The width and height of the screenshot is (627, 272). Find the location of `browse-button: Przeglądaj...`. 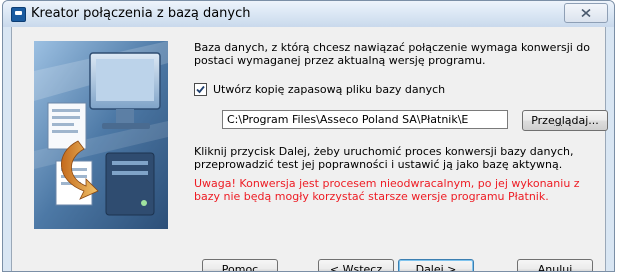

browse-button: Przeglądaj... is located at coordinates (565, 120).